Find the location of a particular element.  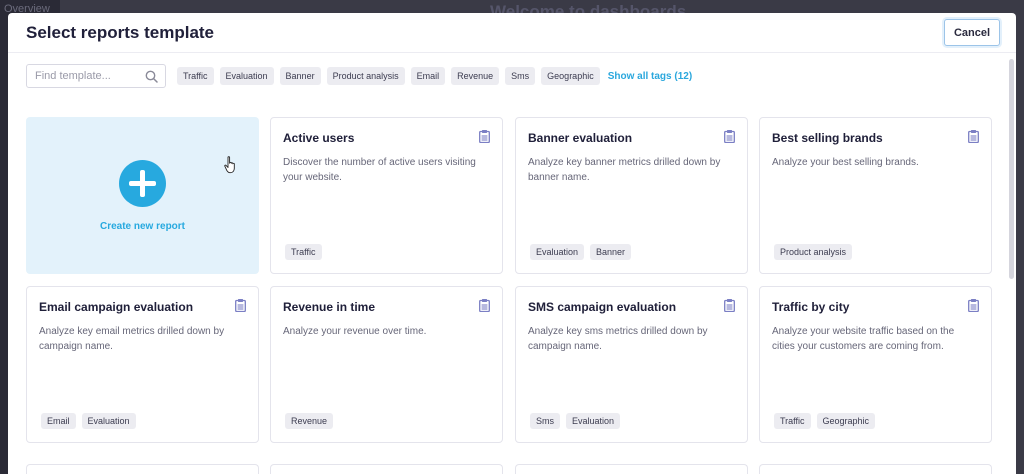

template-tags: Traffic Geographic is located at coordinates (825, 421).